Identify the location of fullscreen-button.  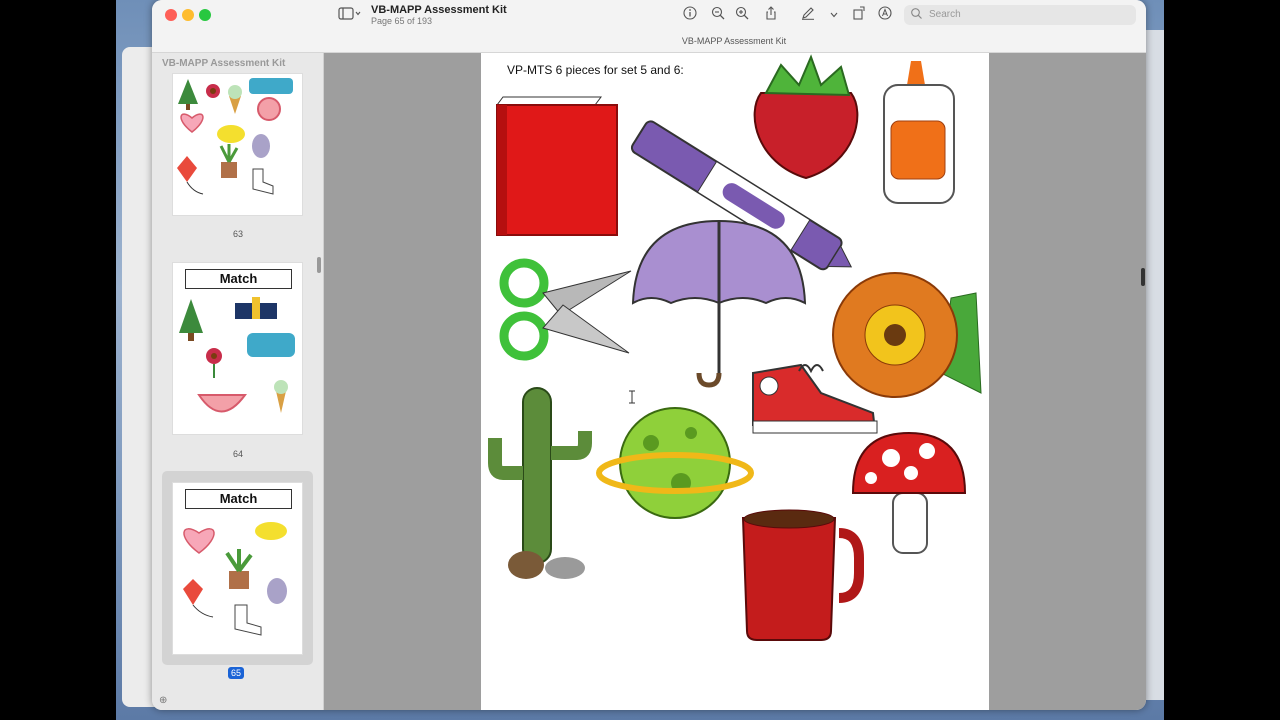
(205, 15).